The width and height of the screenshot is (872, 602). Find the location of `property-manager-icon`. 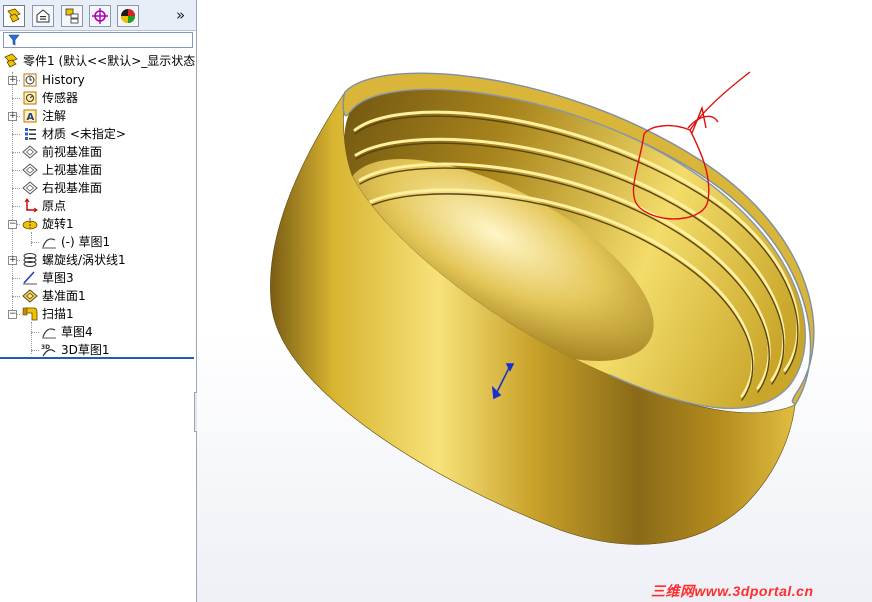

property-manager-icon is located at coordinates (43, 16).